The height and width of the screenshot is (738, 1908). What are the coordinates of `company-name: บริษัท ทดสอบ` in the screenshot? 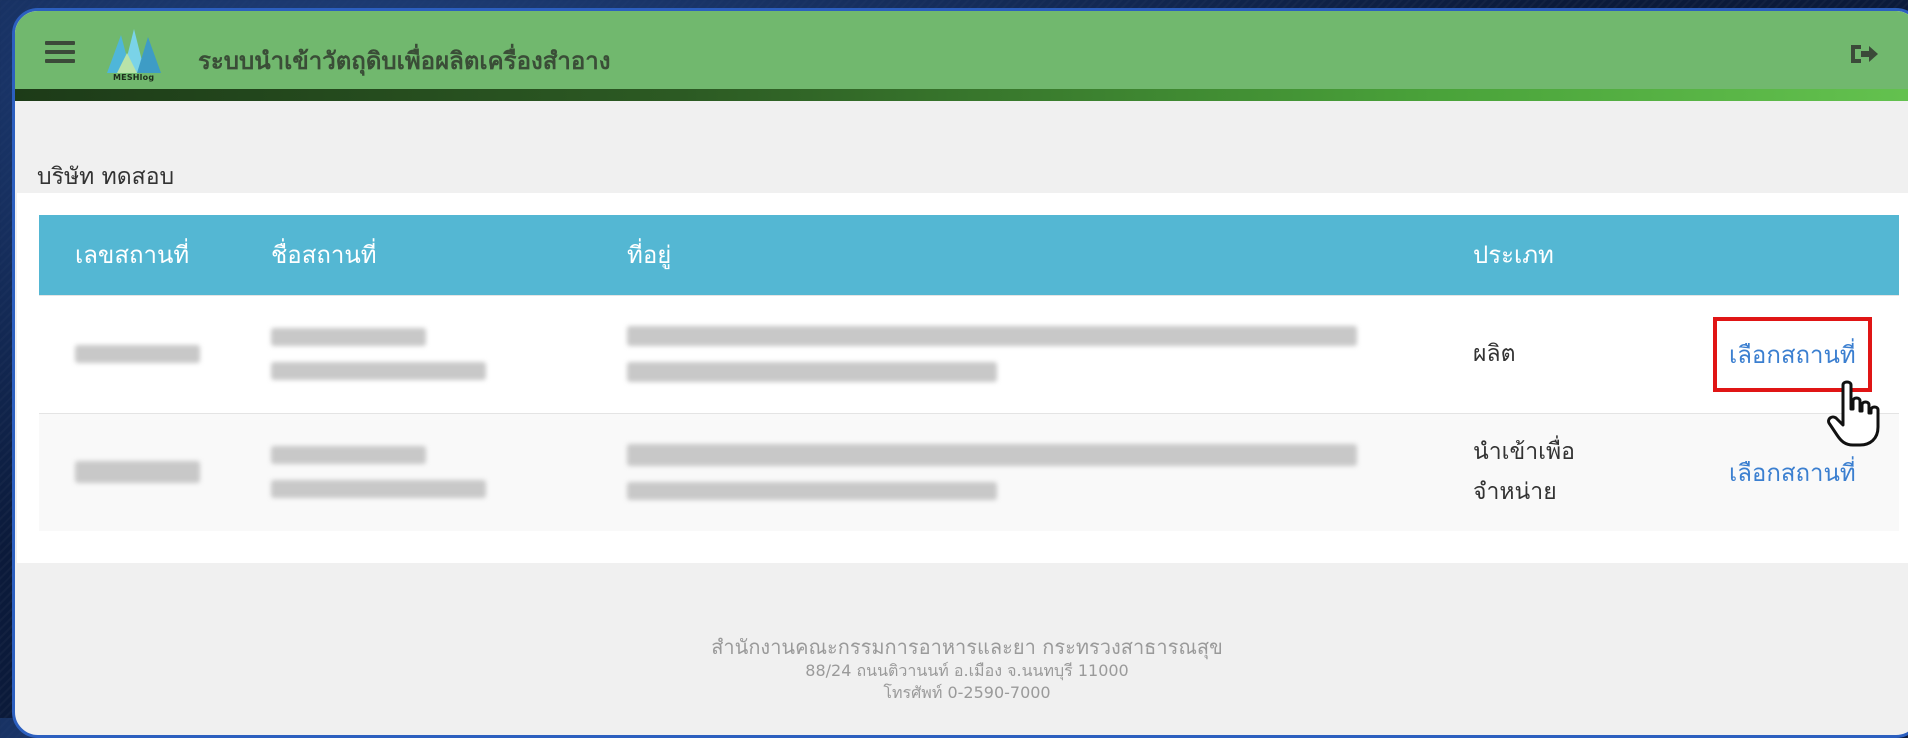 It's located at (106, 177).